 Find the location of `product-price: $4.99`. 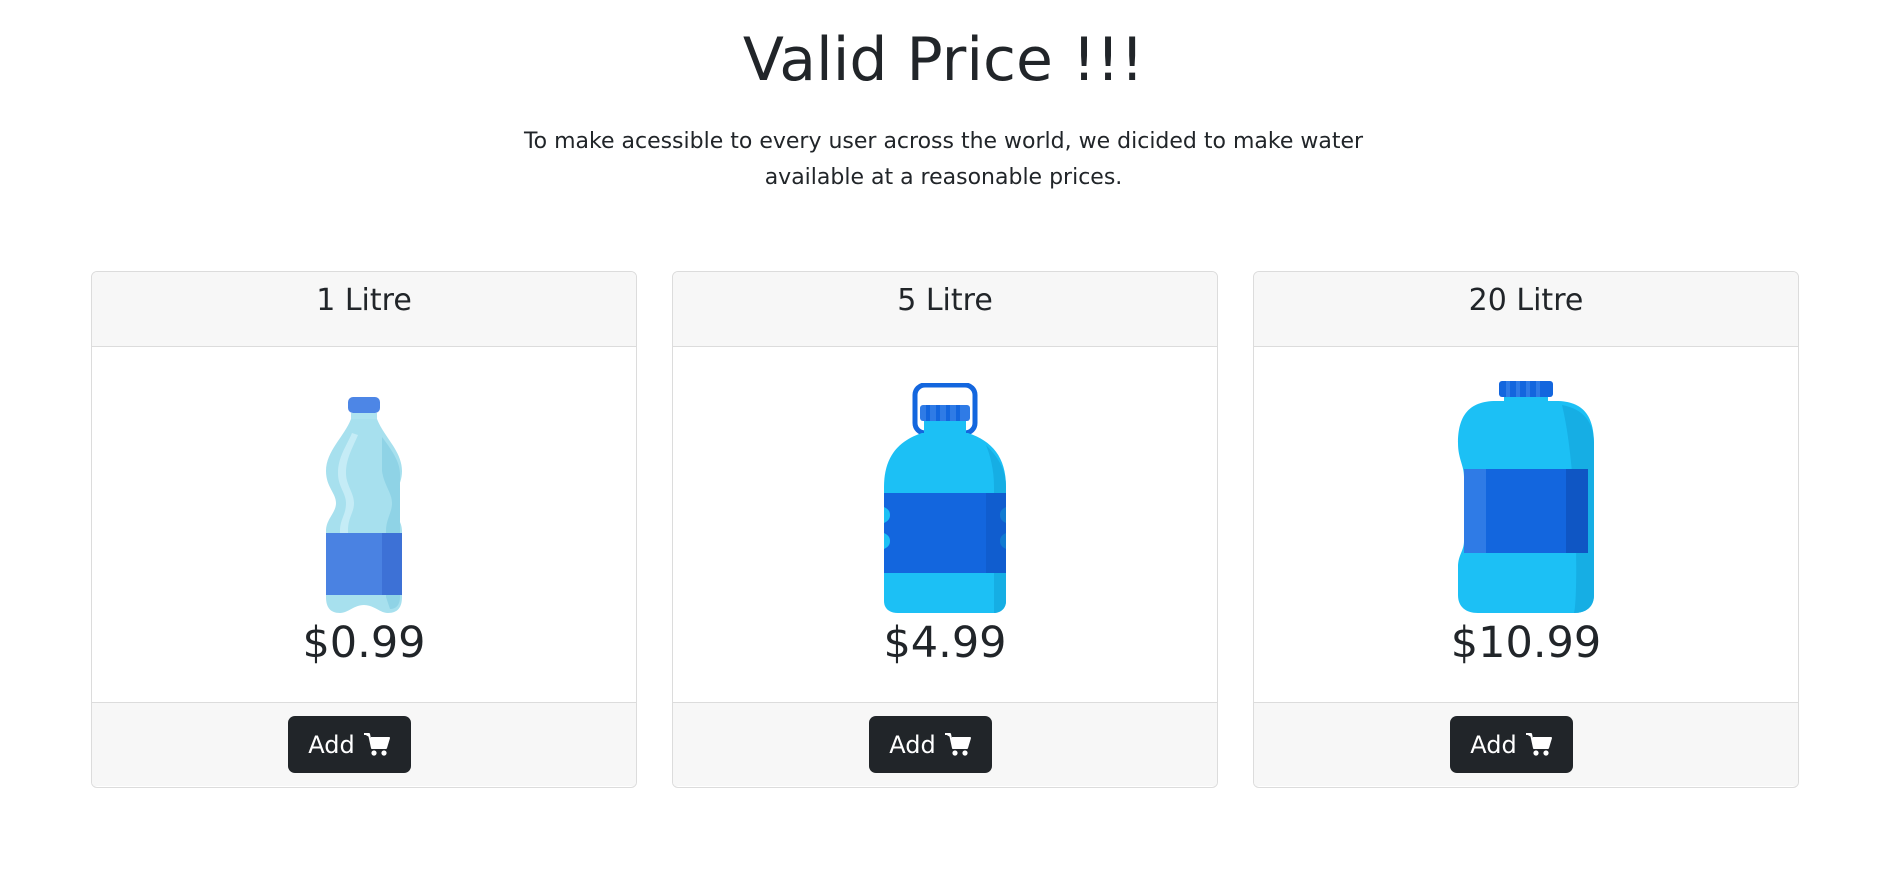

product-price: $4.99 is located at coordinates (945, 643).